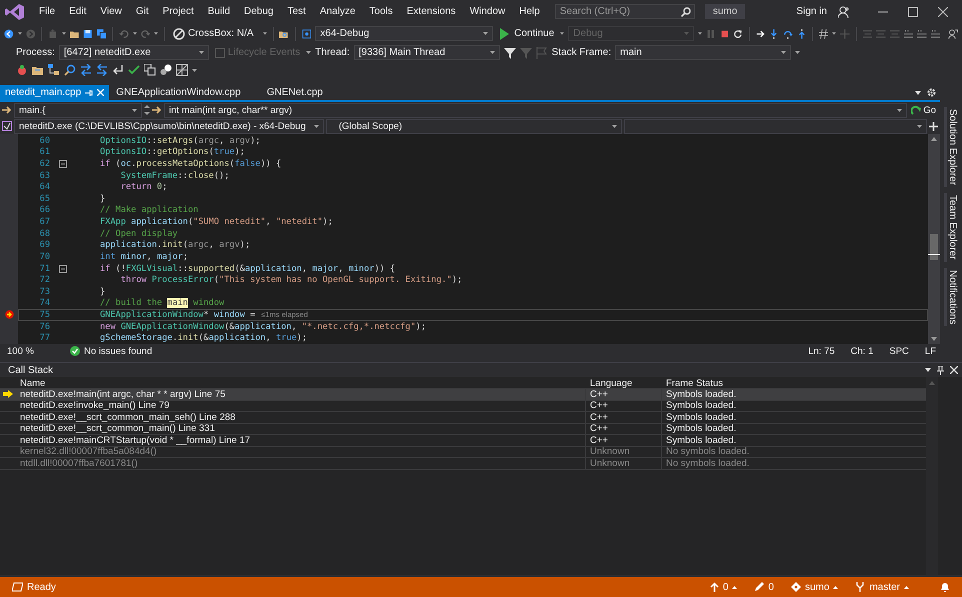  Describe the element at coordinates (337, 11) in the screenshot. I see `menu-item: Analyze` at that location.